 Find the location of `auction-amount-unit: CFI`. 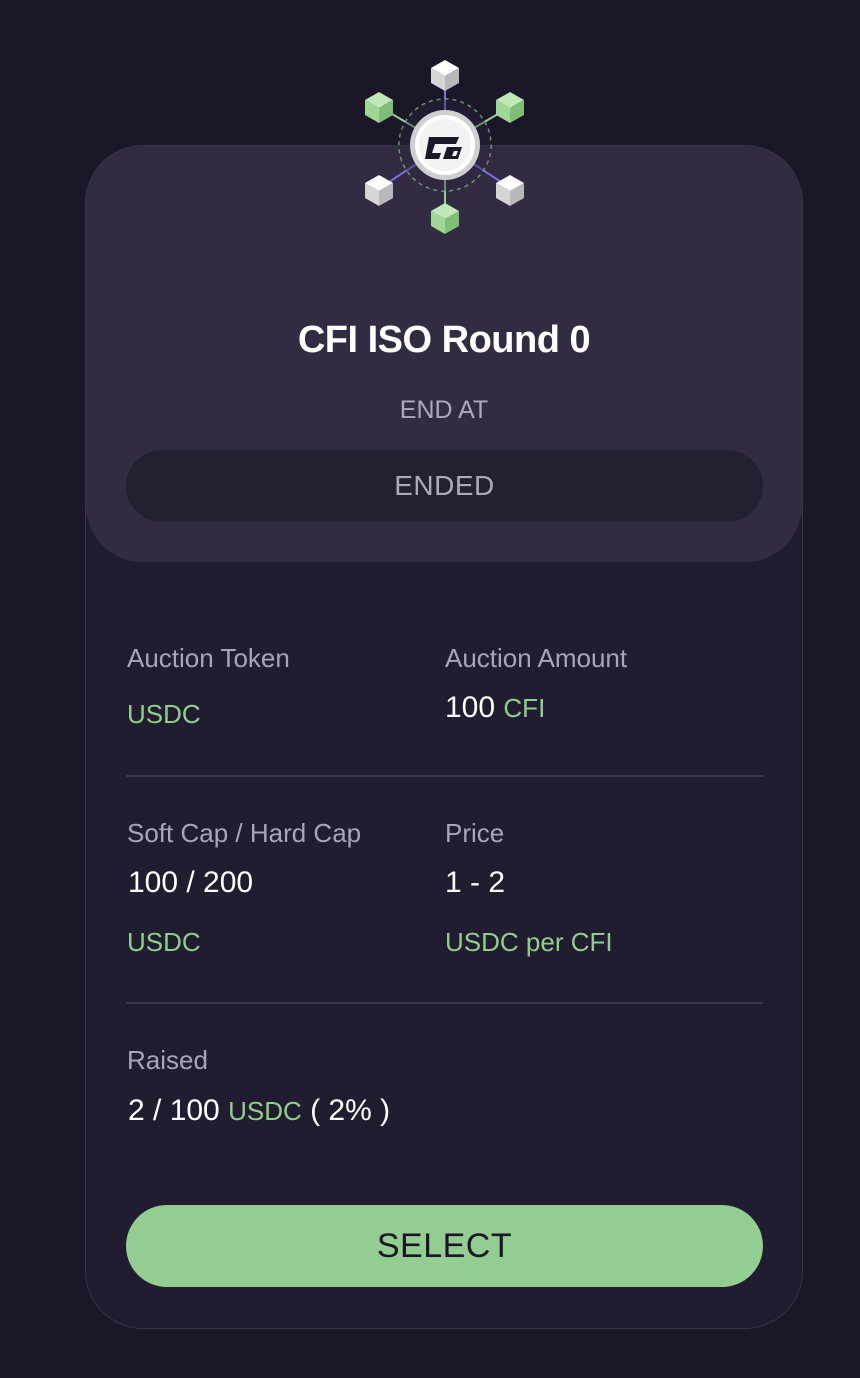

auction-amount-unit: CFI is located at coordinates (524, 708).